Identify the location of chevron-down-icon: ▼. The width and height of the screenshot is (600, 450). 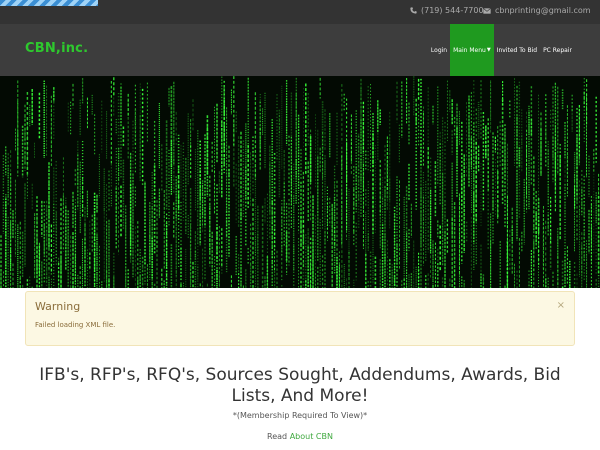
(488, 50).